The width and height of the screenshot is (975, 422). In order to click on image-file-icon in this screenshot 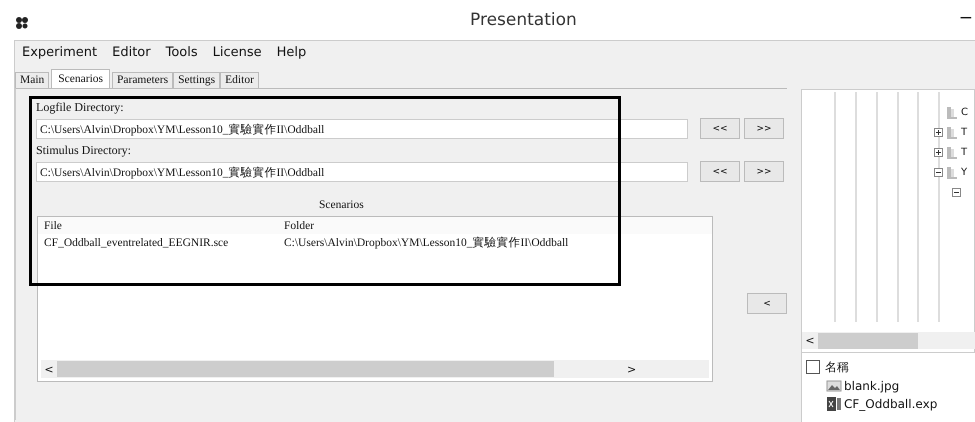, I will do `click(834, 386)`.